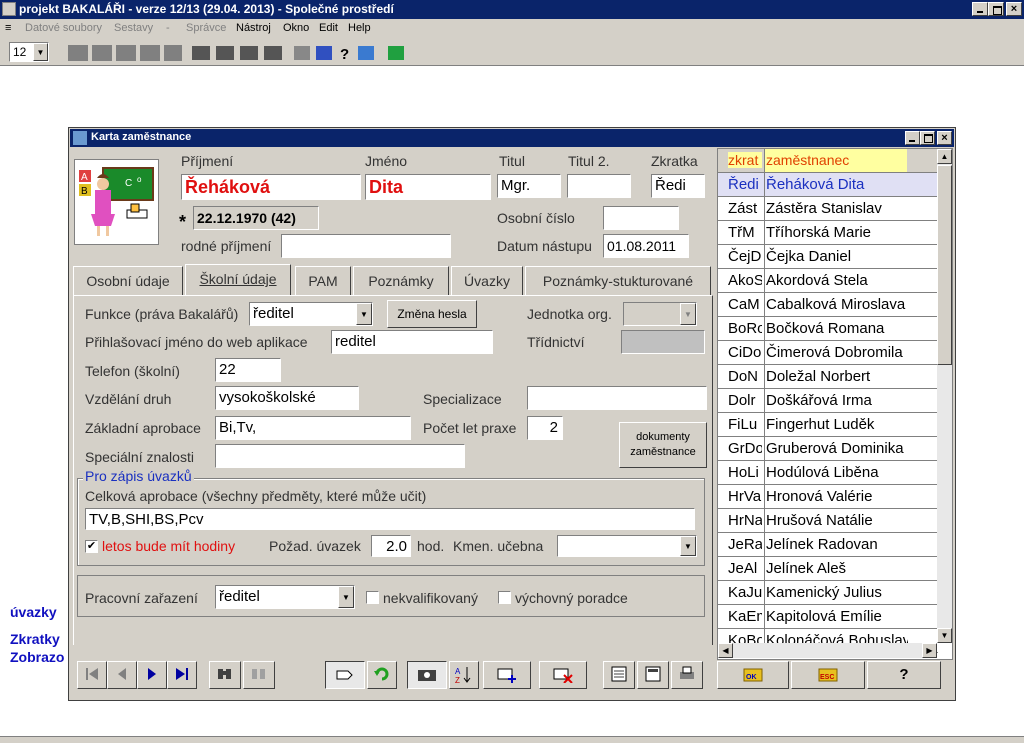  What do you see at coordinates (929, 650) in the screenshot?
I see `scroll-right-button: ▶` at bounding box center [929, 650].